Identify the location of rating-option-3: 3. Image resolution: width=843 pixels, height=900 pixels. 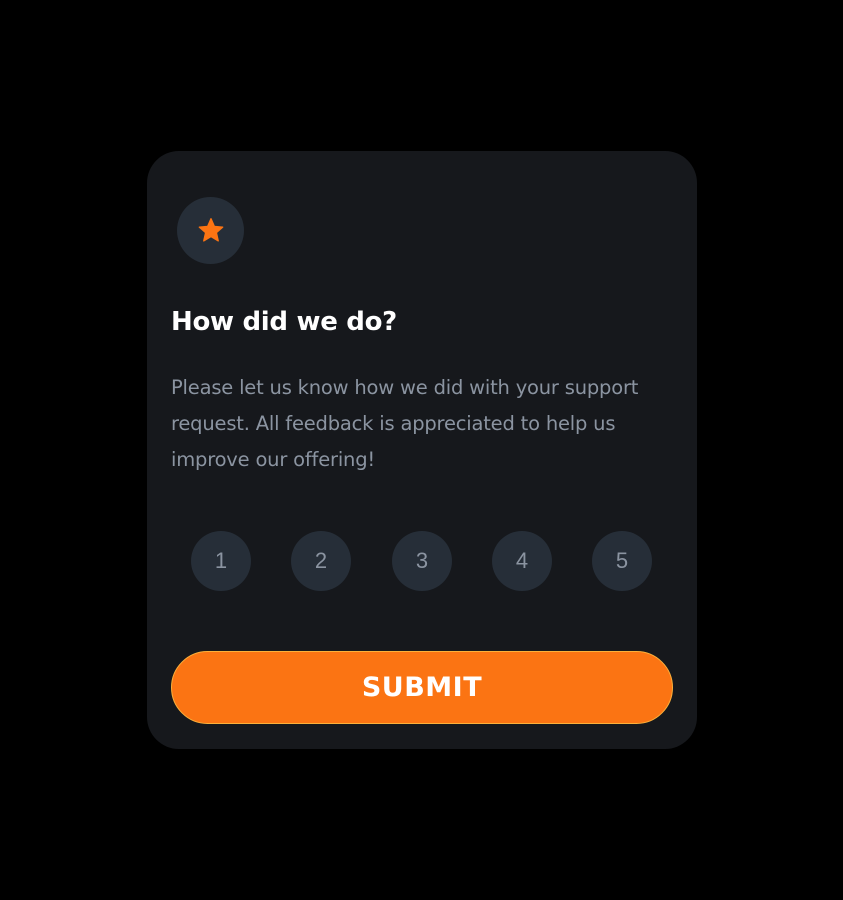
(422, 561).